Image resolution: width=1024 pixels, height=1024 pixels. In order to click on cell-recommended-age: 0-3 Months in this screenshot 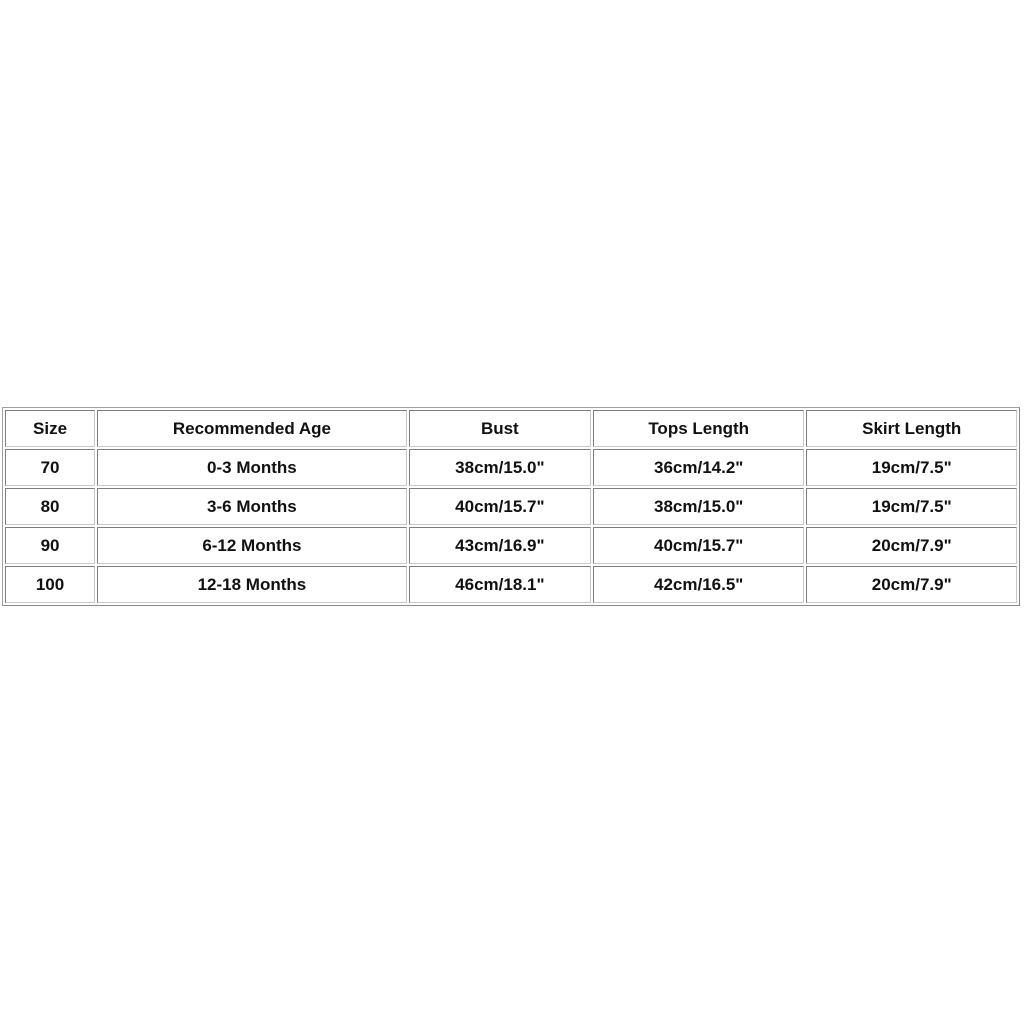, I will do `click(252, 467)`.